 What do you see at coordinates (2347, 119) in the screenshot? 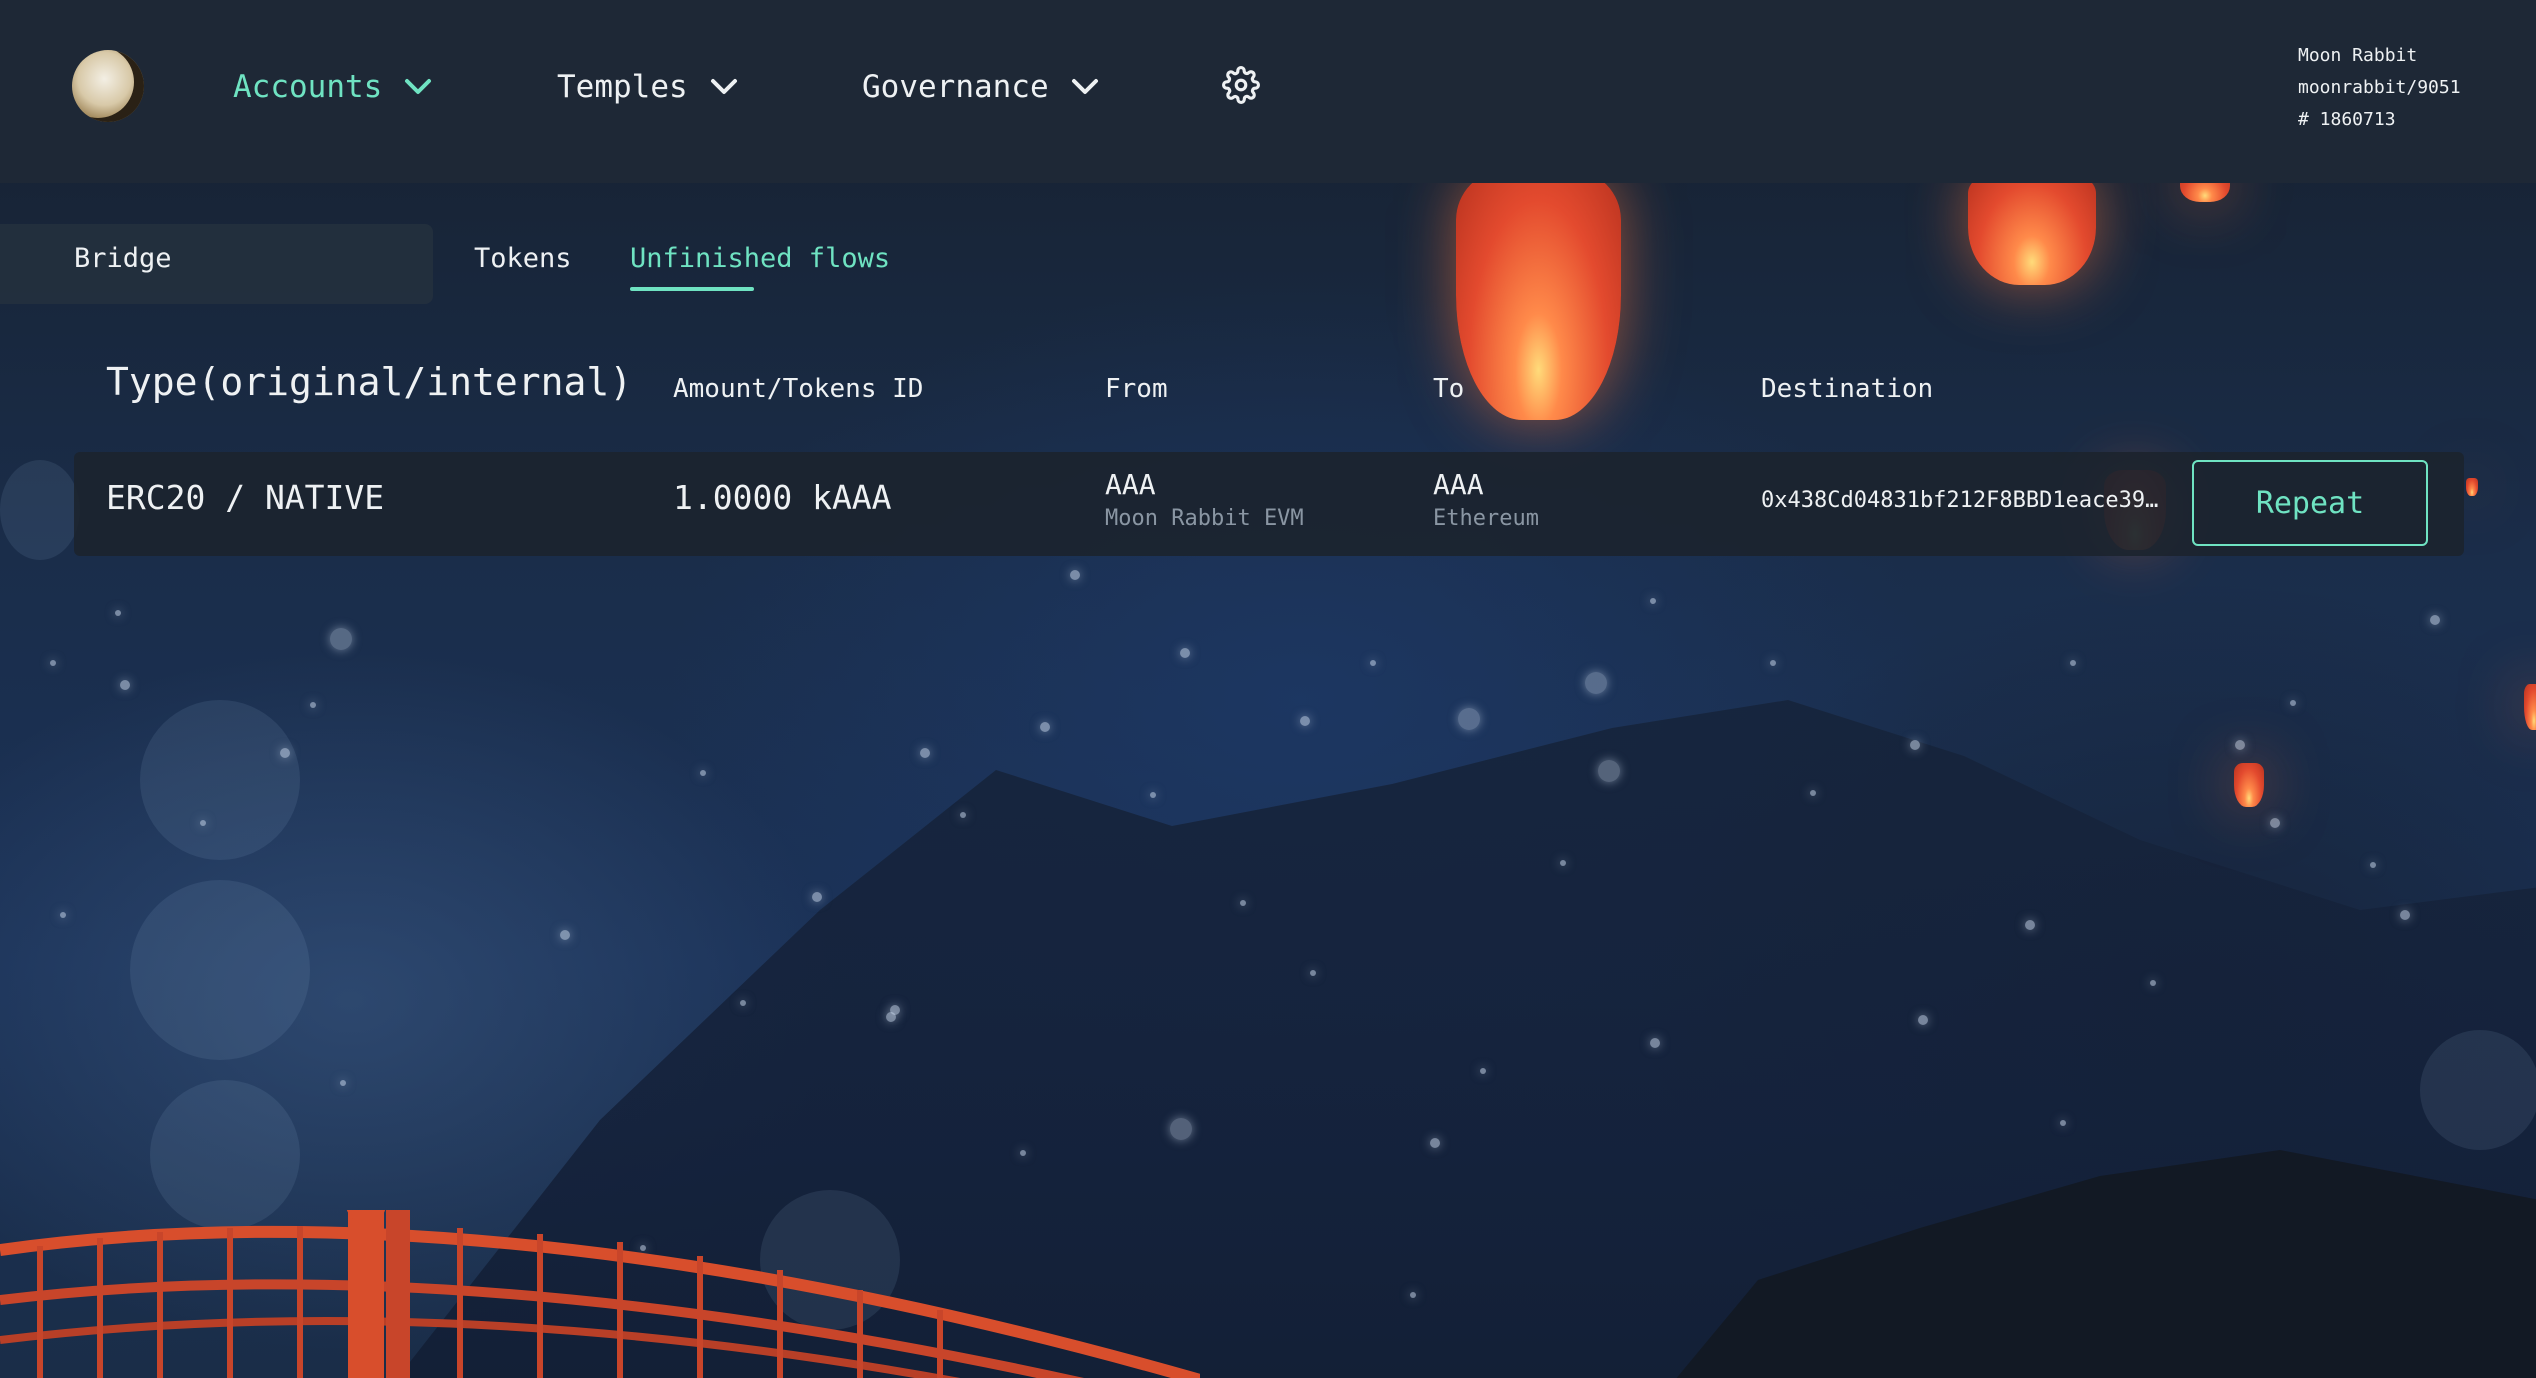
I see `block-number: # 1860713` at bounding box center [2347, 119].